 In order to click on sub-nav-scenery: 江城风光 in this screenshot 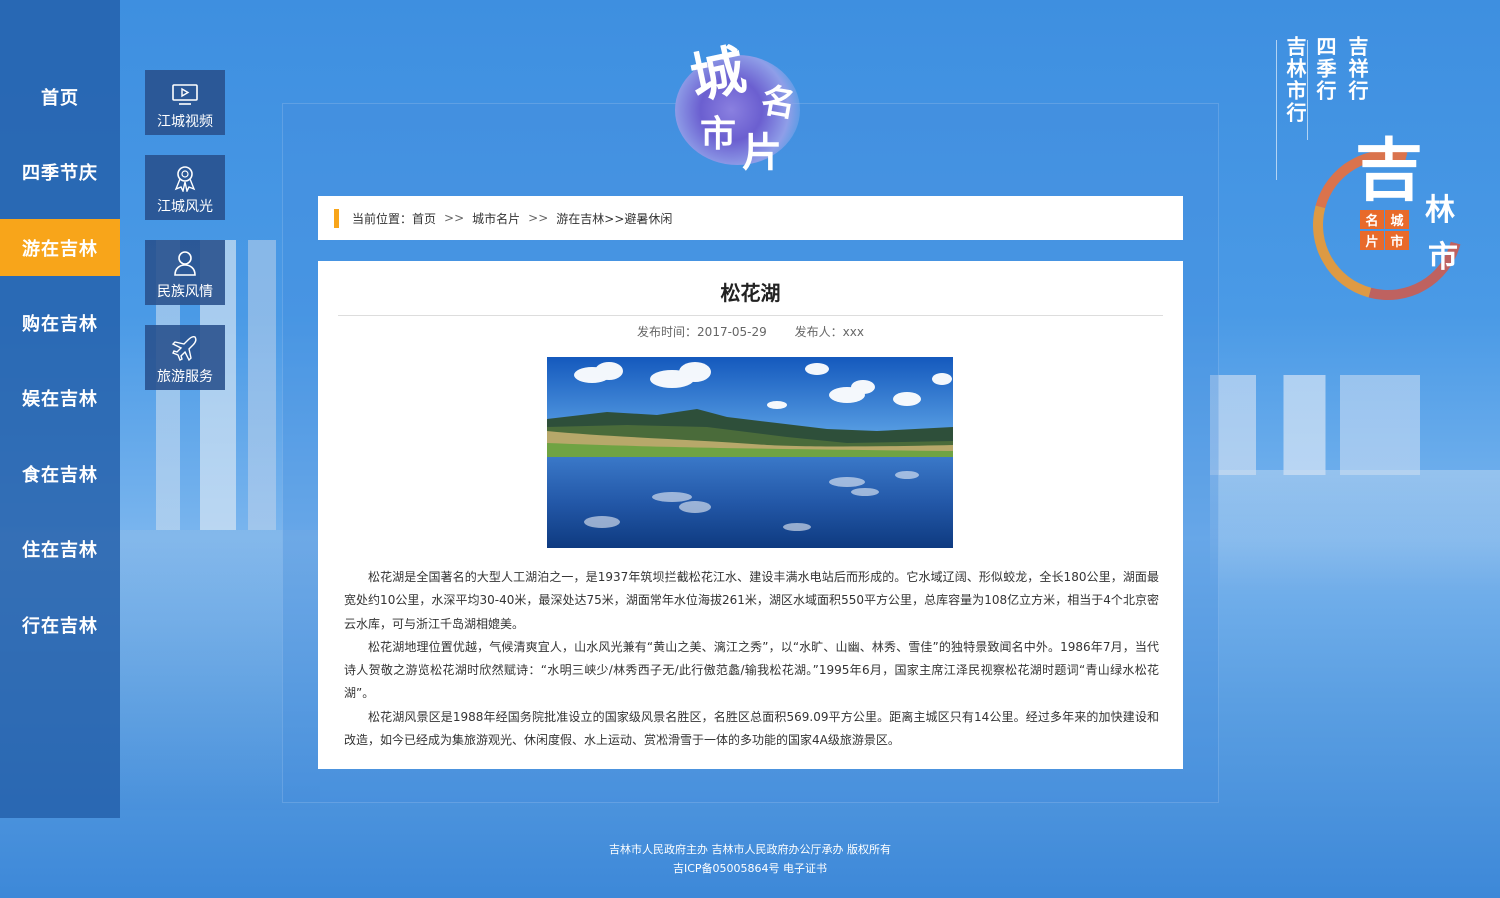, I will do `click(185, 187)`.